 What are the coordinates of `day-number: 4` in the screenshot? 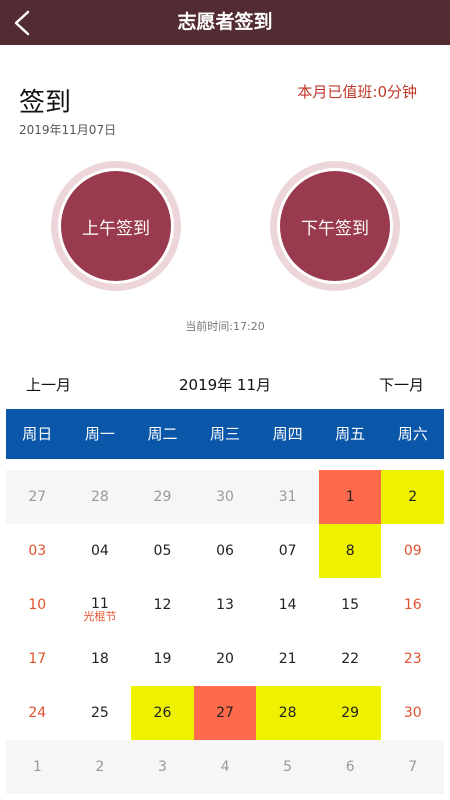 It's located at (225, 767).